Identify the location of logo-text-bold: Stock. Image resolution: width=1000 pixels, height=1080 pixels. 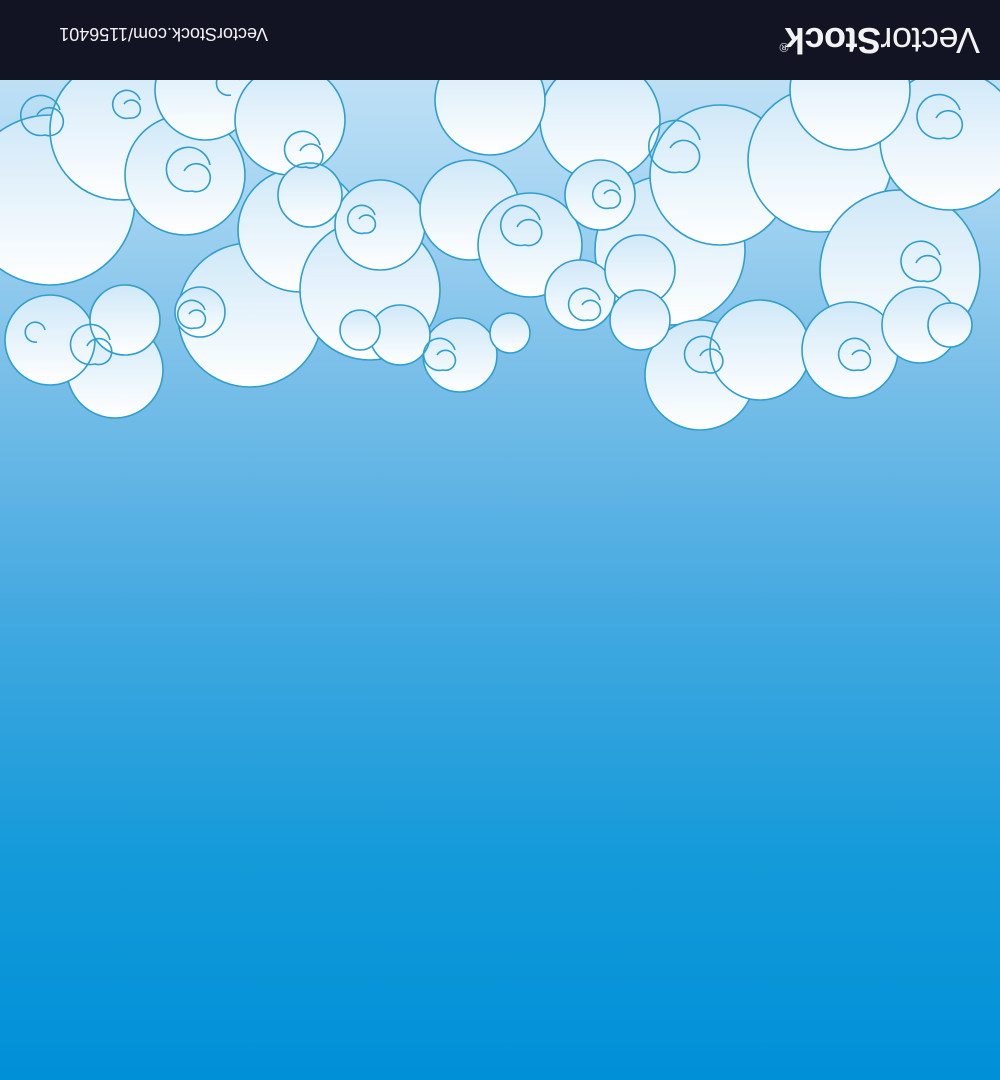
(833, 40).